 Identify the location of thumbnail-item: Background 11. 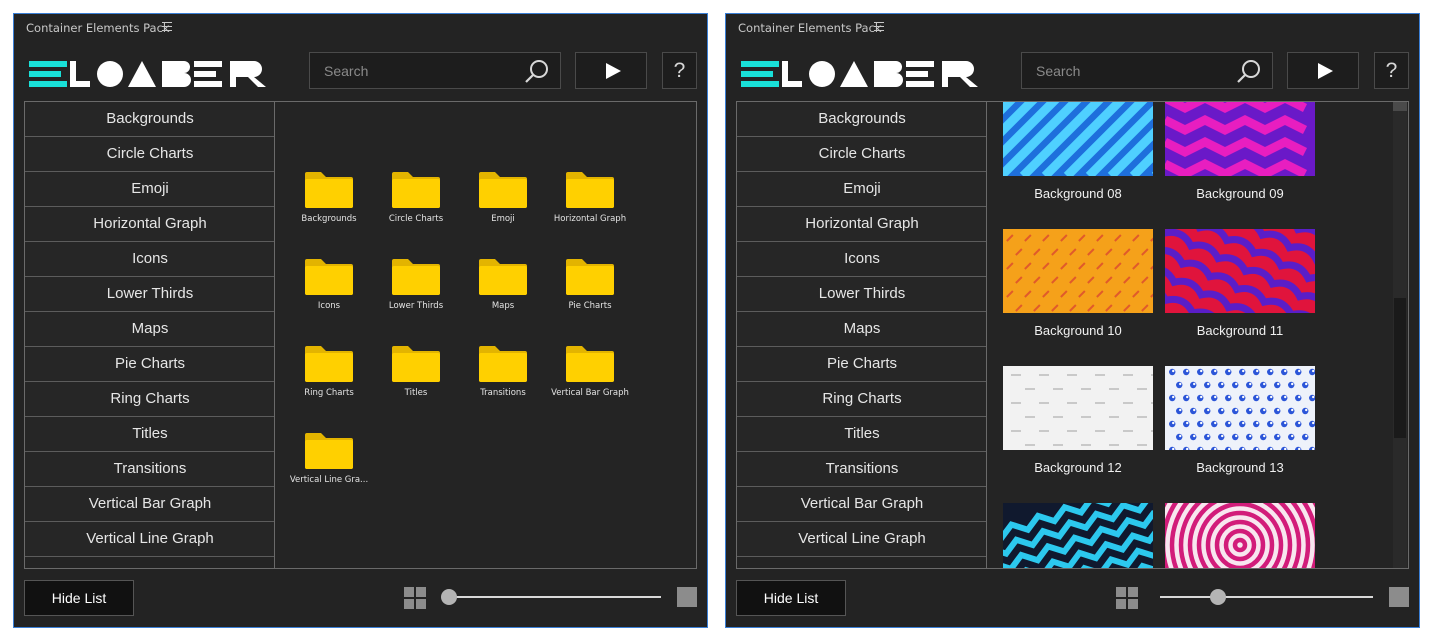
(1240, 283).